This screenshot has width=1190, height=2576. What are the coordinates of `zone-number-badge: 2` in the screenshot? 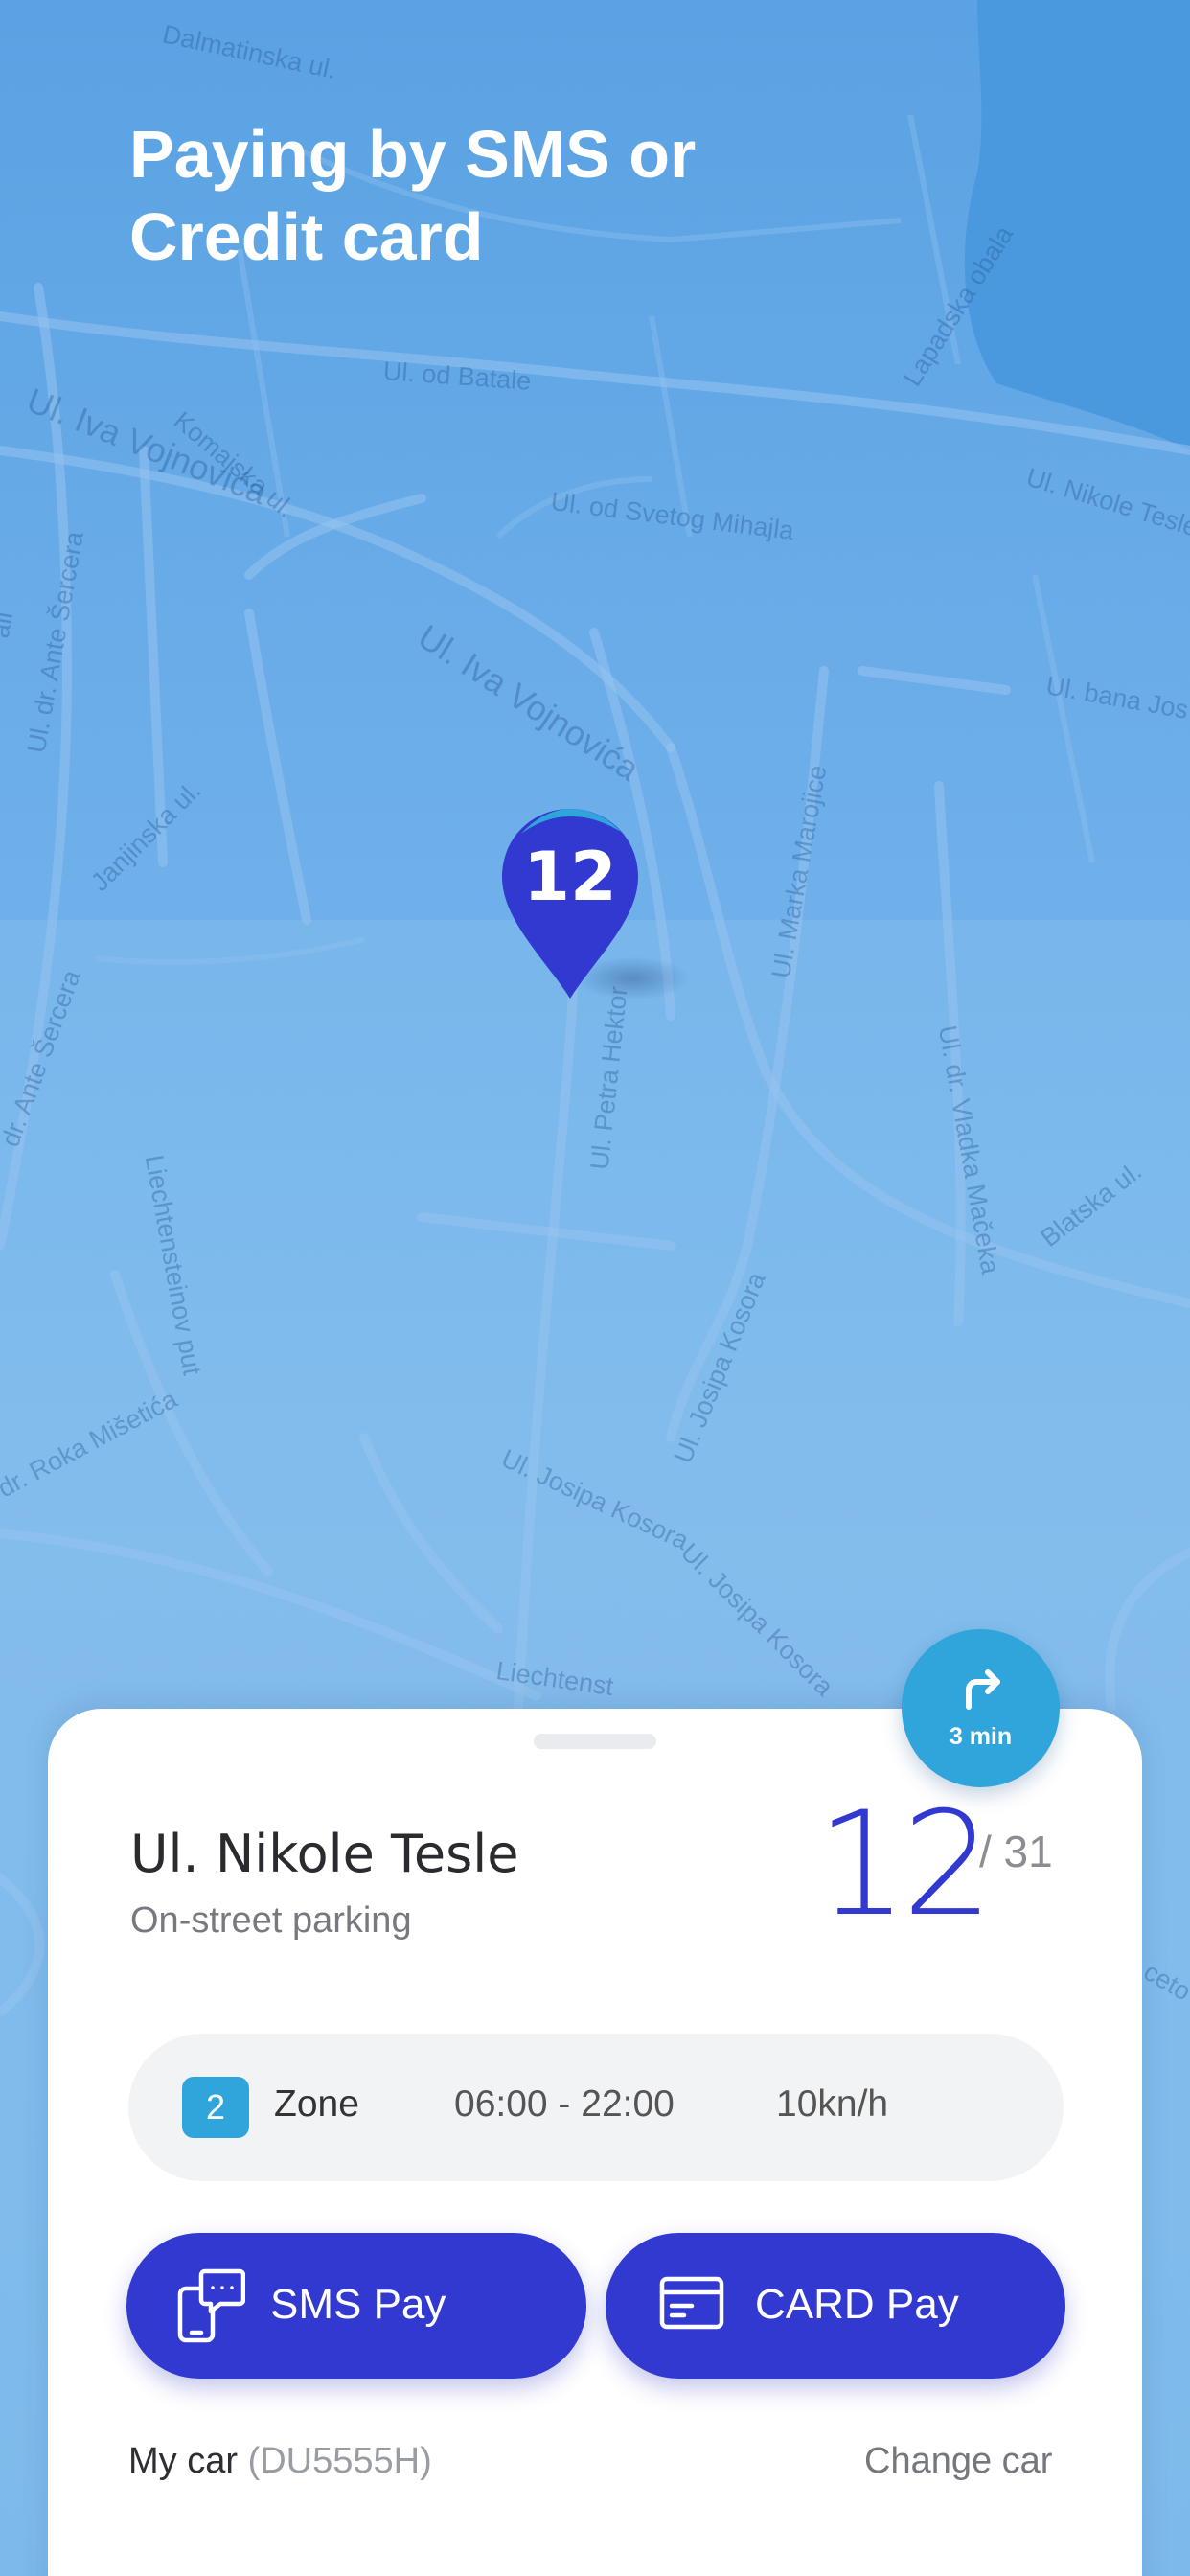 It's located at (216, 2107).